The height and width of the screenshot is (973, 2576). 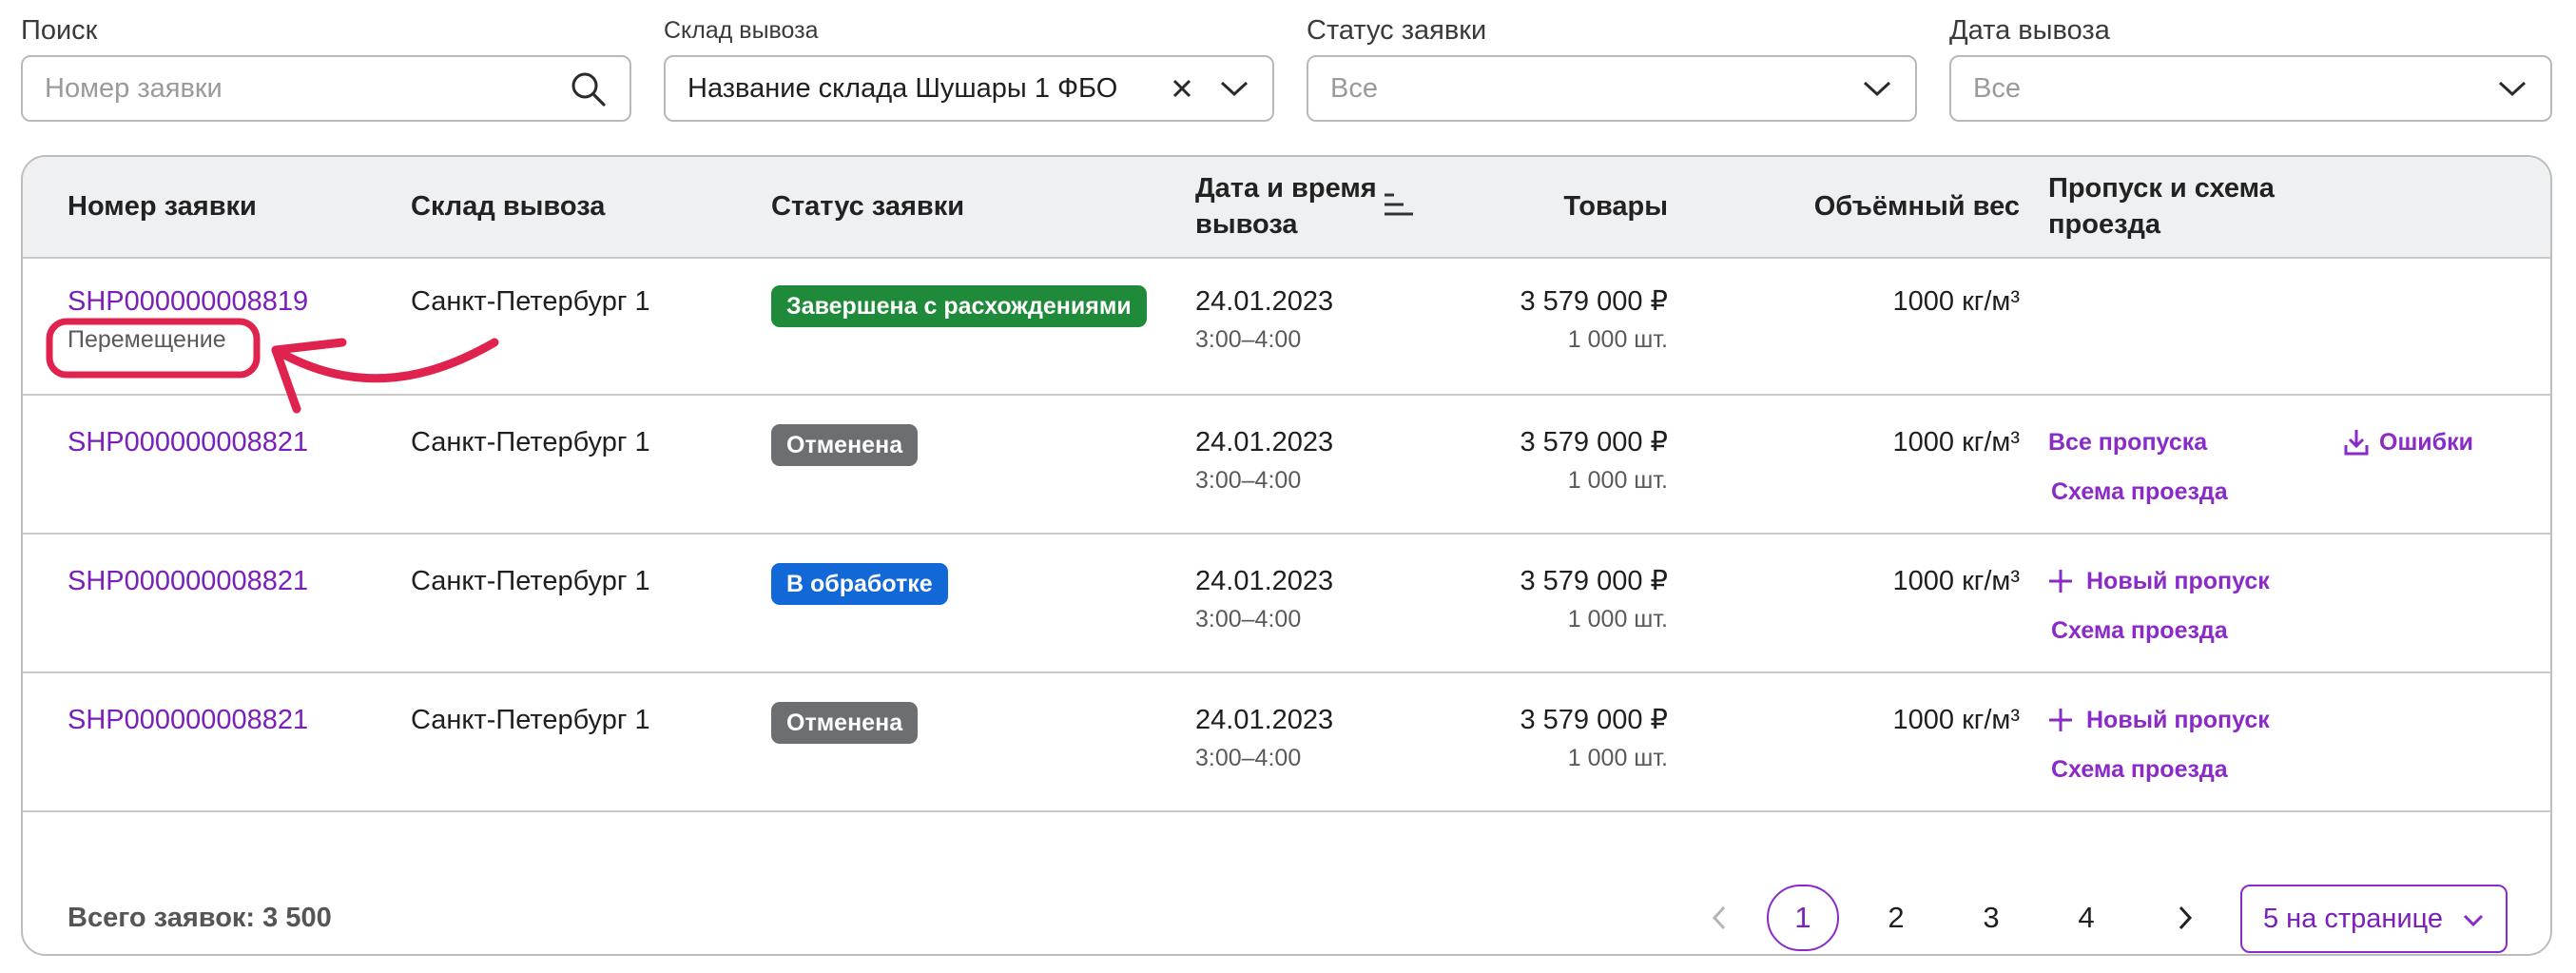 What do you see at coordinates (1354, 88) in the screenshot?
I see `status-value: Все` at bounding box center [1354, 88].